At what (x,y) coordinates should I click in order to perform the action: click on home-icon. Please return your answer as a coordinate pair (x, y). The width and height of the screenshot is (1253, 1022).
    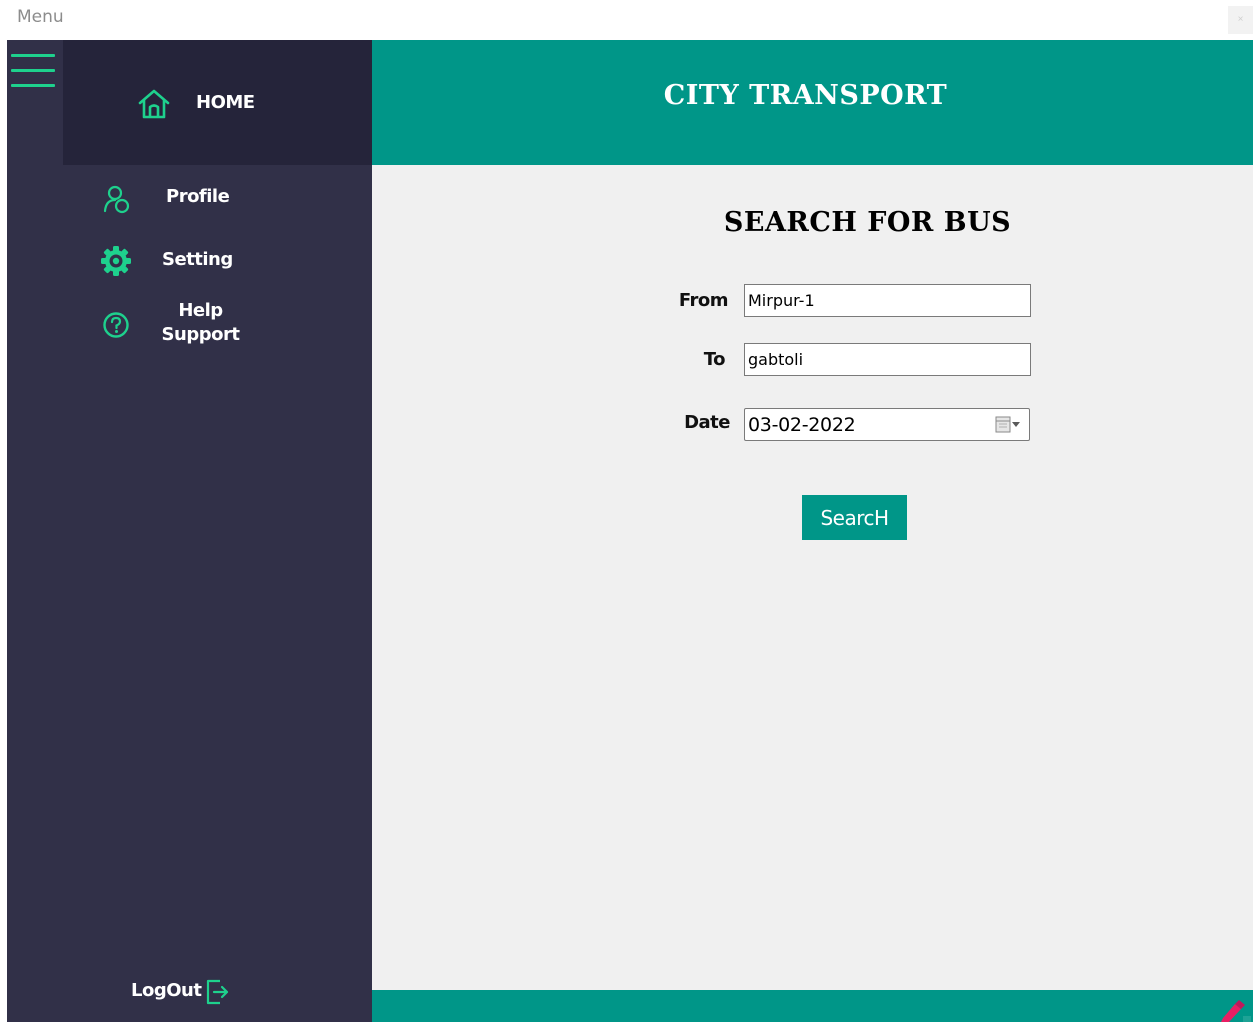
    Looking at the image, I should click on (154, 104).